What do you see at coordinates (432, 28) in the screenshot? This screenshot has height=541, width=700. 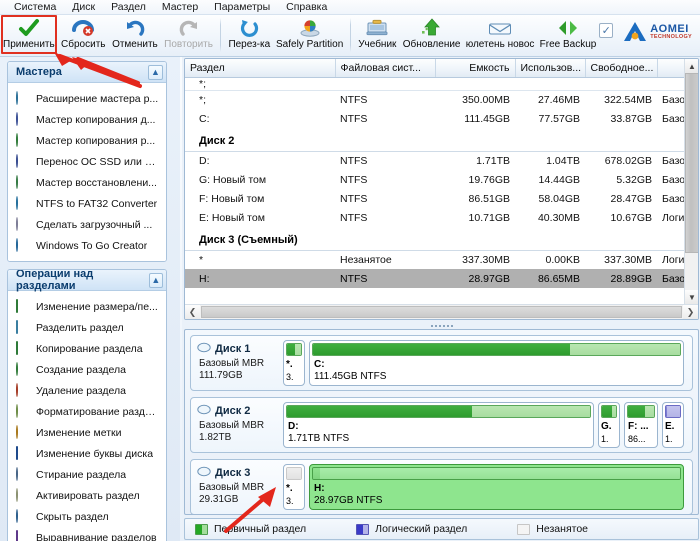 I see `update-icon` at bounding box center [432, 28].